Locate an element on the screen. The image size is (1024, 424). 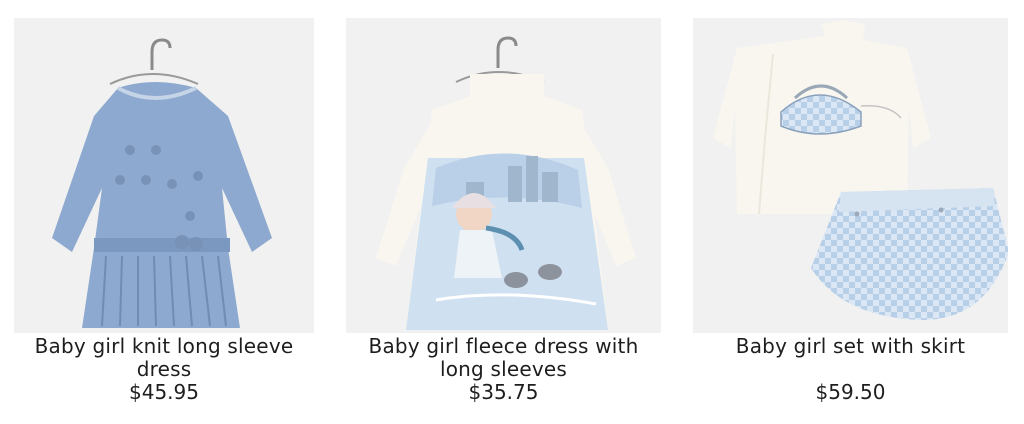
product-price: $35.75 is located at coordinates (503, 392).